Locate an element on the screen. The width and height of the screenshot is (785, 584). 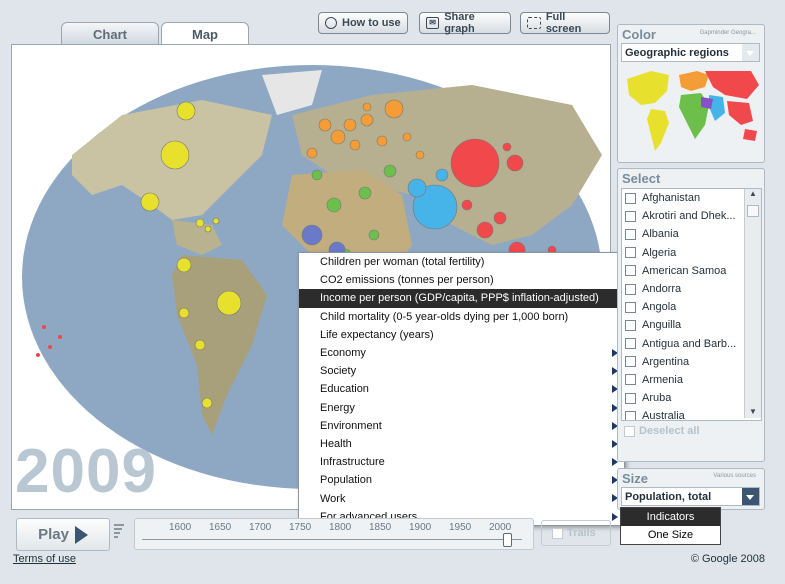
bubble-thailand is located at coordinates (467, 205).